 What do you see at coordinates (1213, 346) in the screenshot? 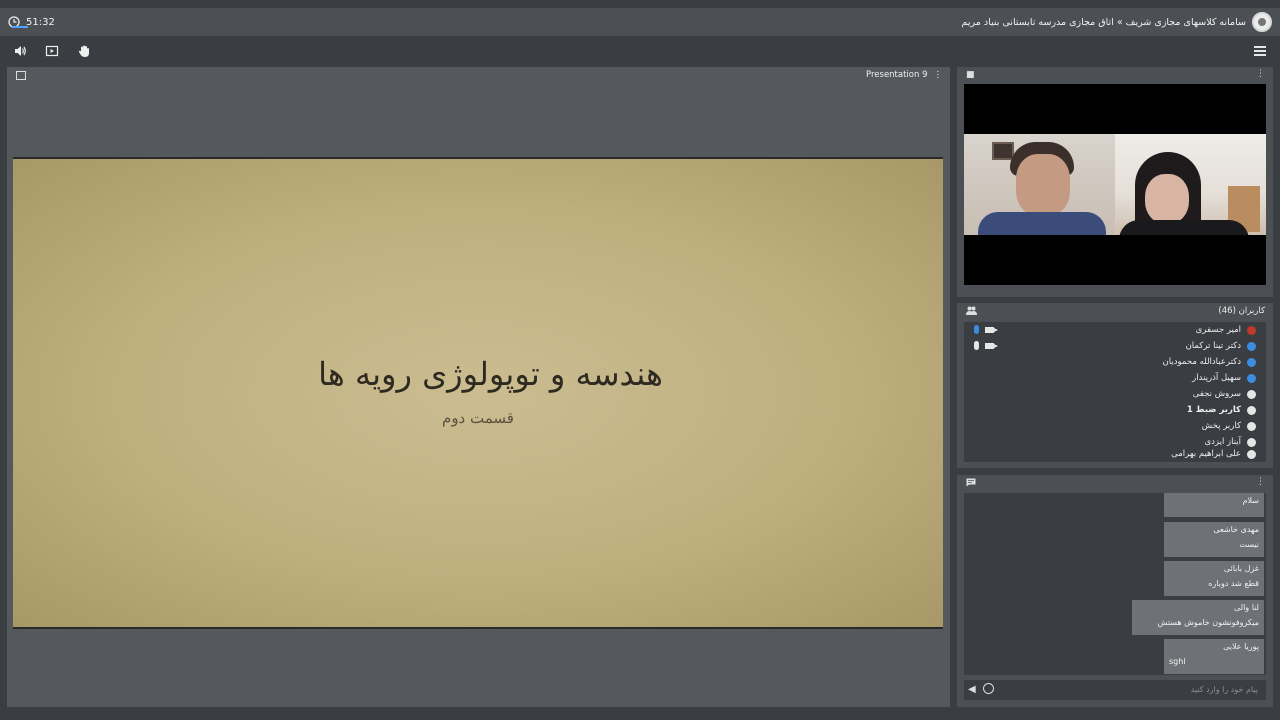
I see `user-name: دکتر تینا ترکمان` at bounding box center [1213, 346].